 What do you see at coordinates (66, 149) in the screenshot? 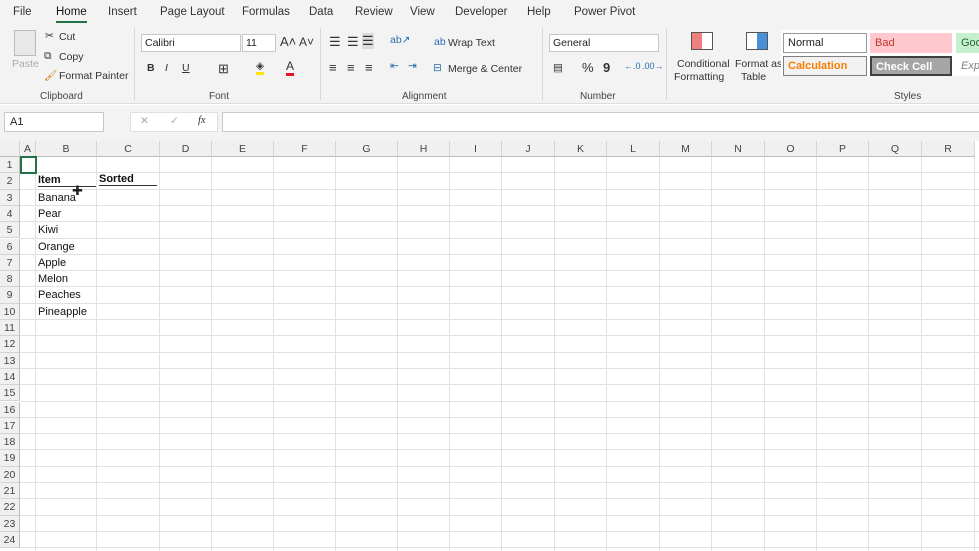
I see `column-header-B: B` at bounding box center [66, 149].